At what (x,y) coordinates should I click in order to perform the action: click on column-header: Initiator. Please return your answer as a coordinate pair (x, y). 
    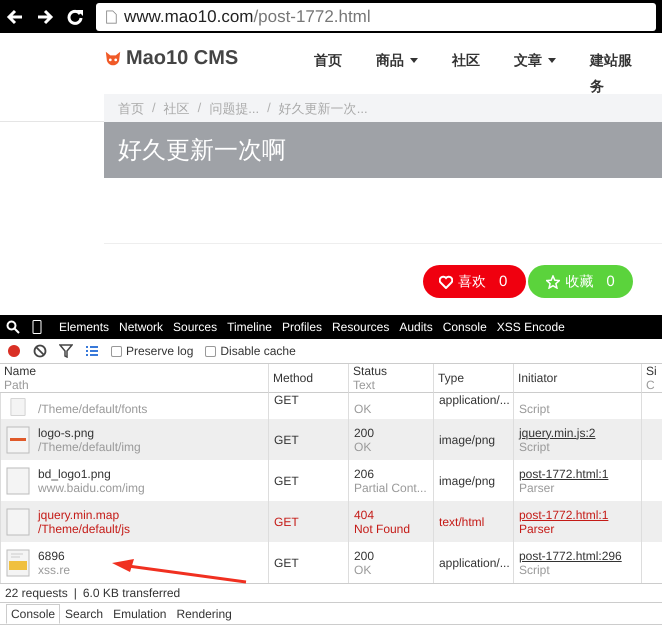
    Looking at the image, I should click on (577, 378).